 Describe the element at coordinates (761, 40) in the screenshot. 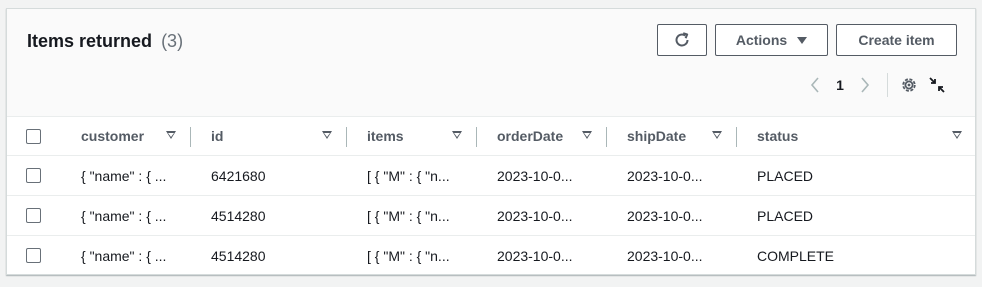

I see `actions-label: Actions` at that location.